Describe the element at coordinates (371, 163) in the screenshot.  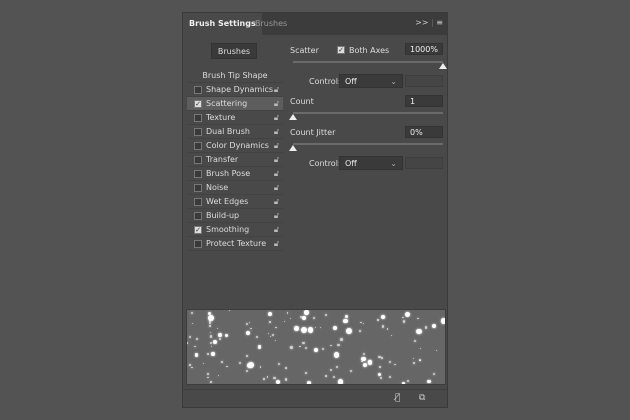
I see `count-jitter-control-dropdown: Off ⌄` at that location.